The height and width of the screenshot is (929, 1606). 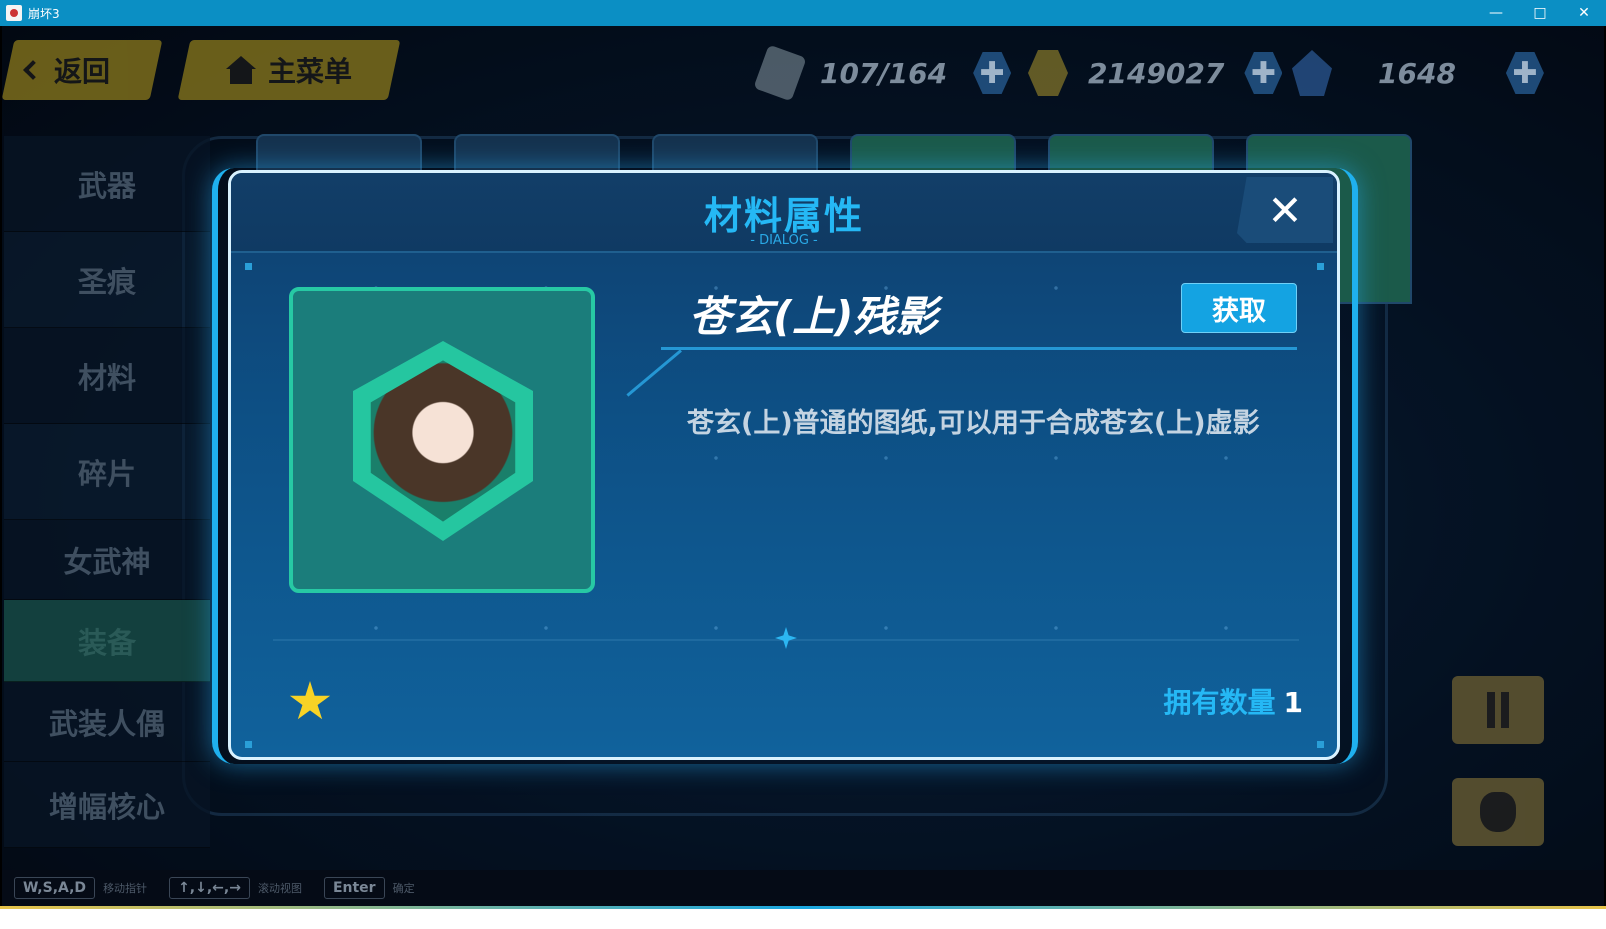 I want to click on window-close-button: ✕, so click(x=1584, y=13).